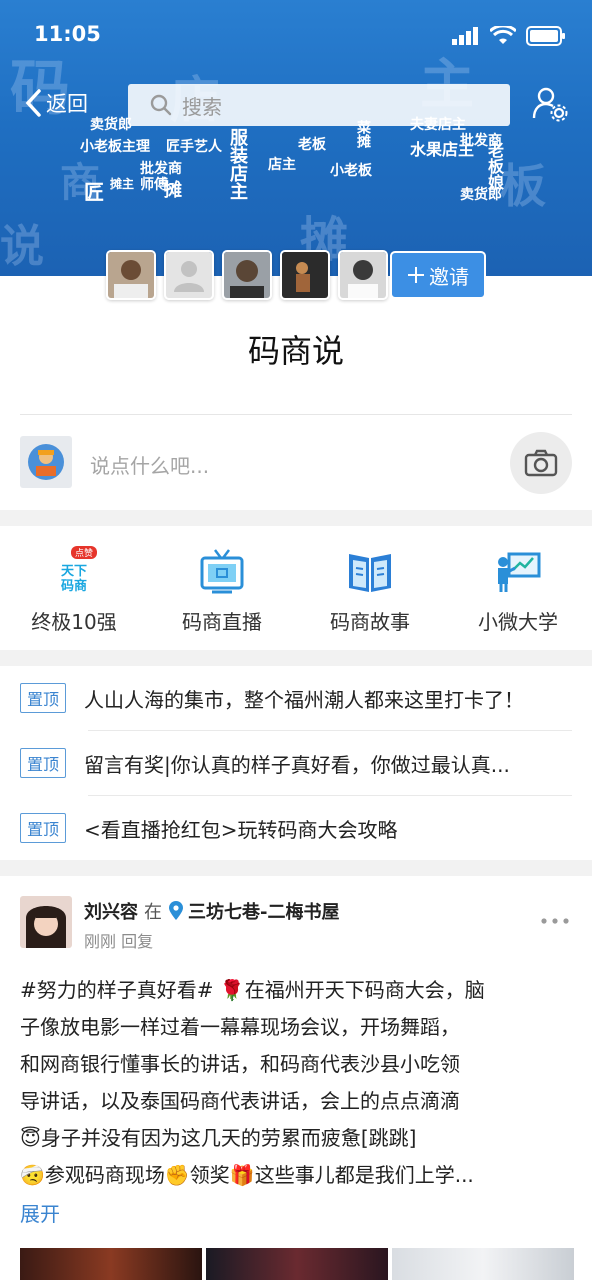  I want to click on signal-icon, so click(465, 36).